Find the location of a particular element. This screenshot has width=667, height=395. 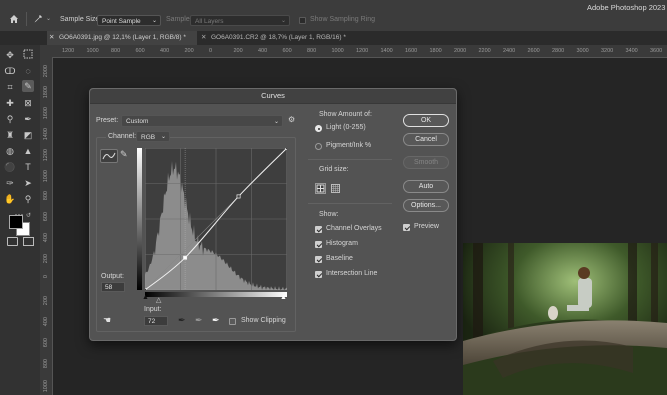

show-sampling-ring-checkbox is located at coordinates (302, 20).